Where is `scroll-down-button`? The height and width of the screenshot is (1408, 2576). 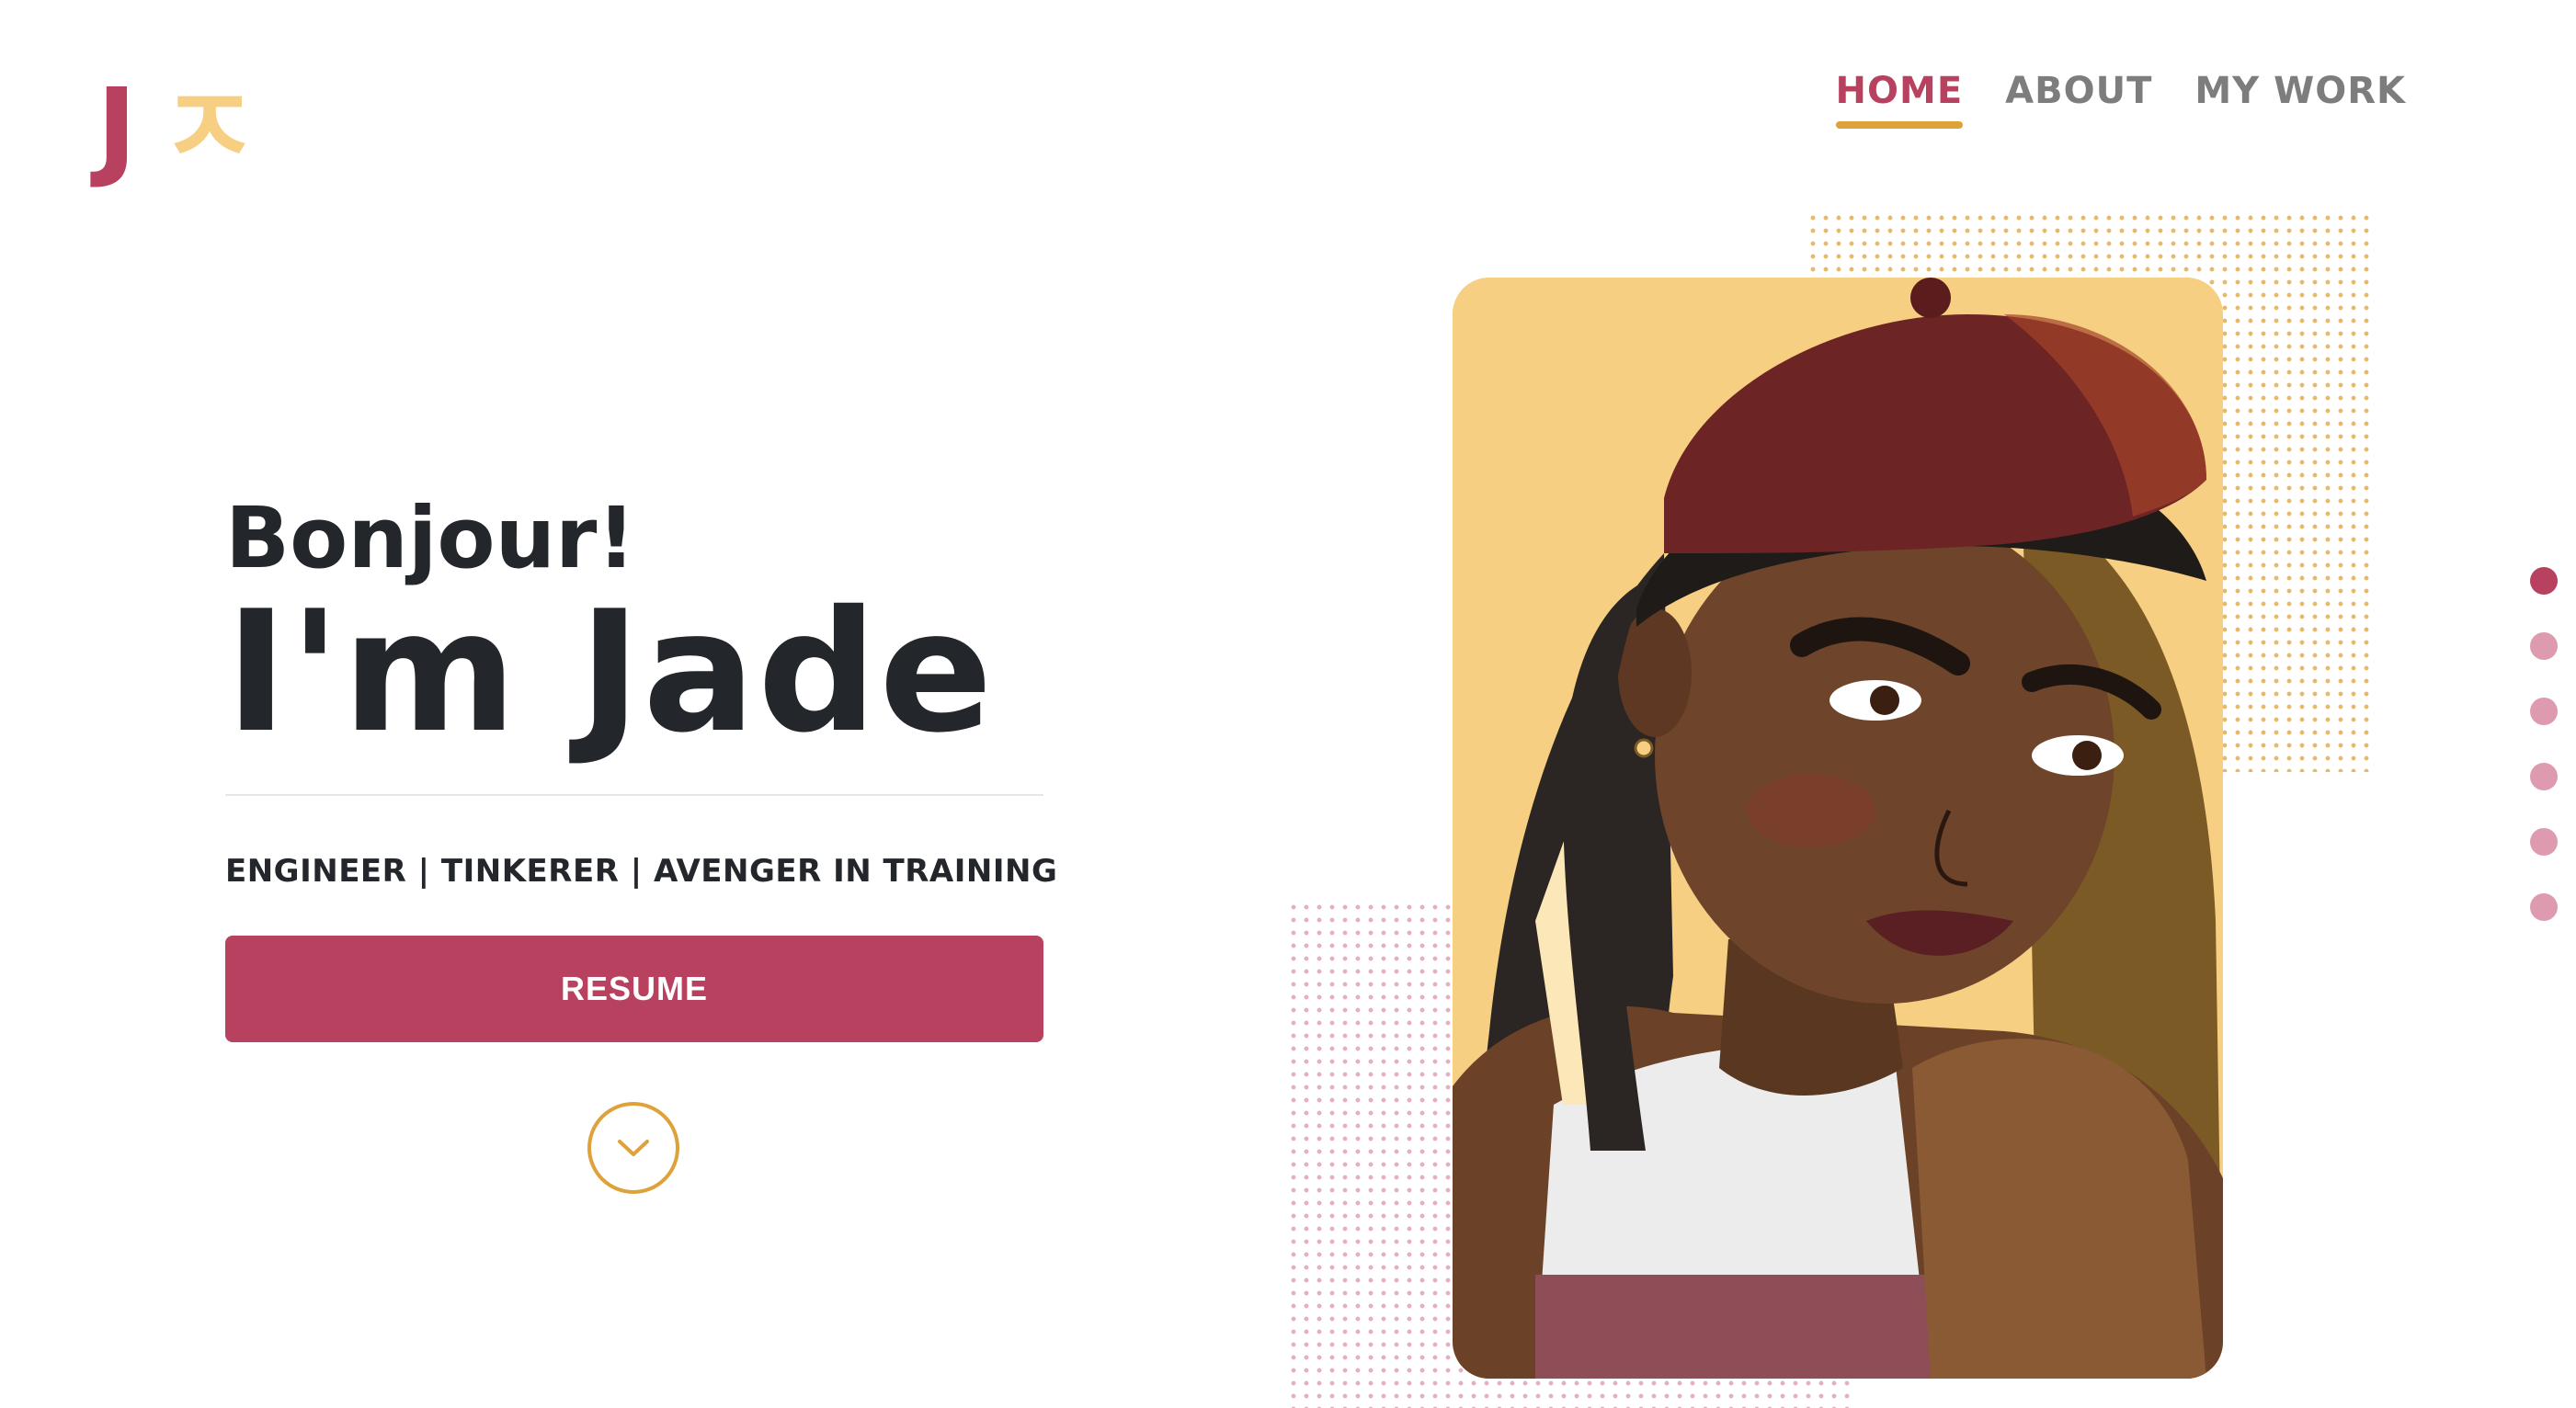 scroll-down-button is located at coordinates (633, 1148).